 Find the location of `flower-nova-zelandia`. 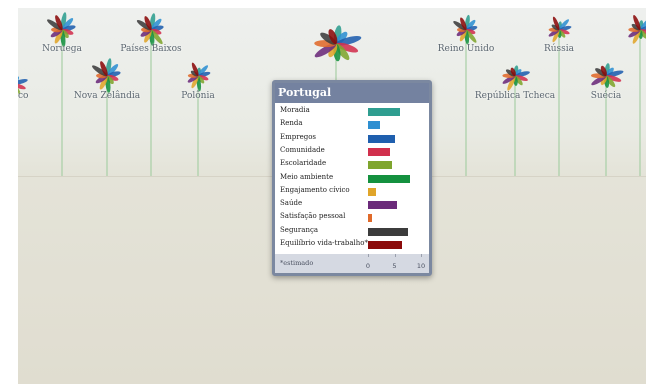

flower-nova-zelandia is located at coordinates (106, 117).